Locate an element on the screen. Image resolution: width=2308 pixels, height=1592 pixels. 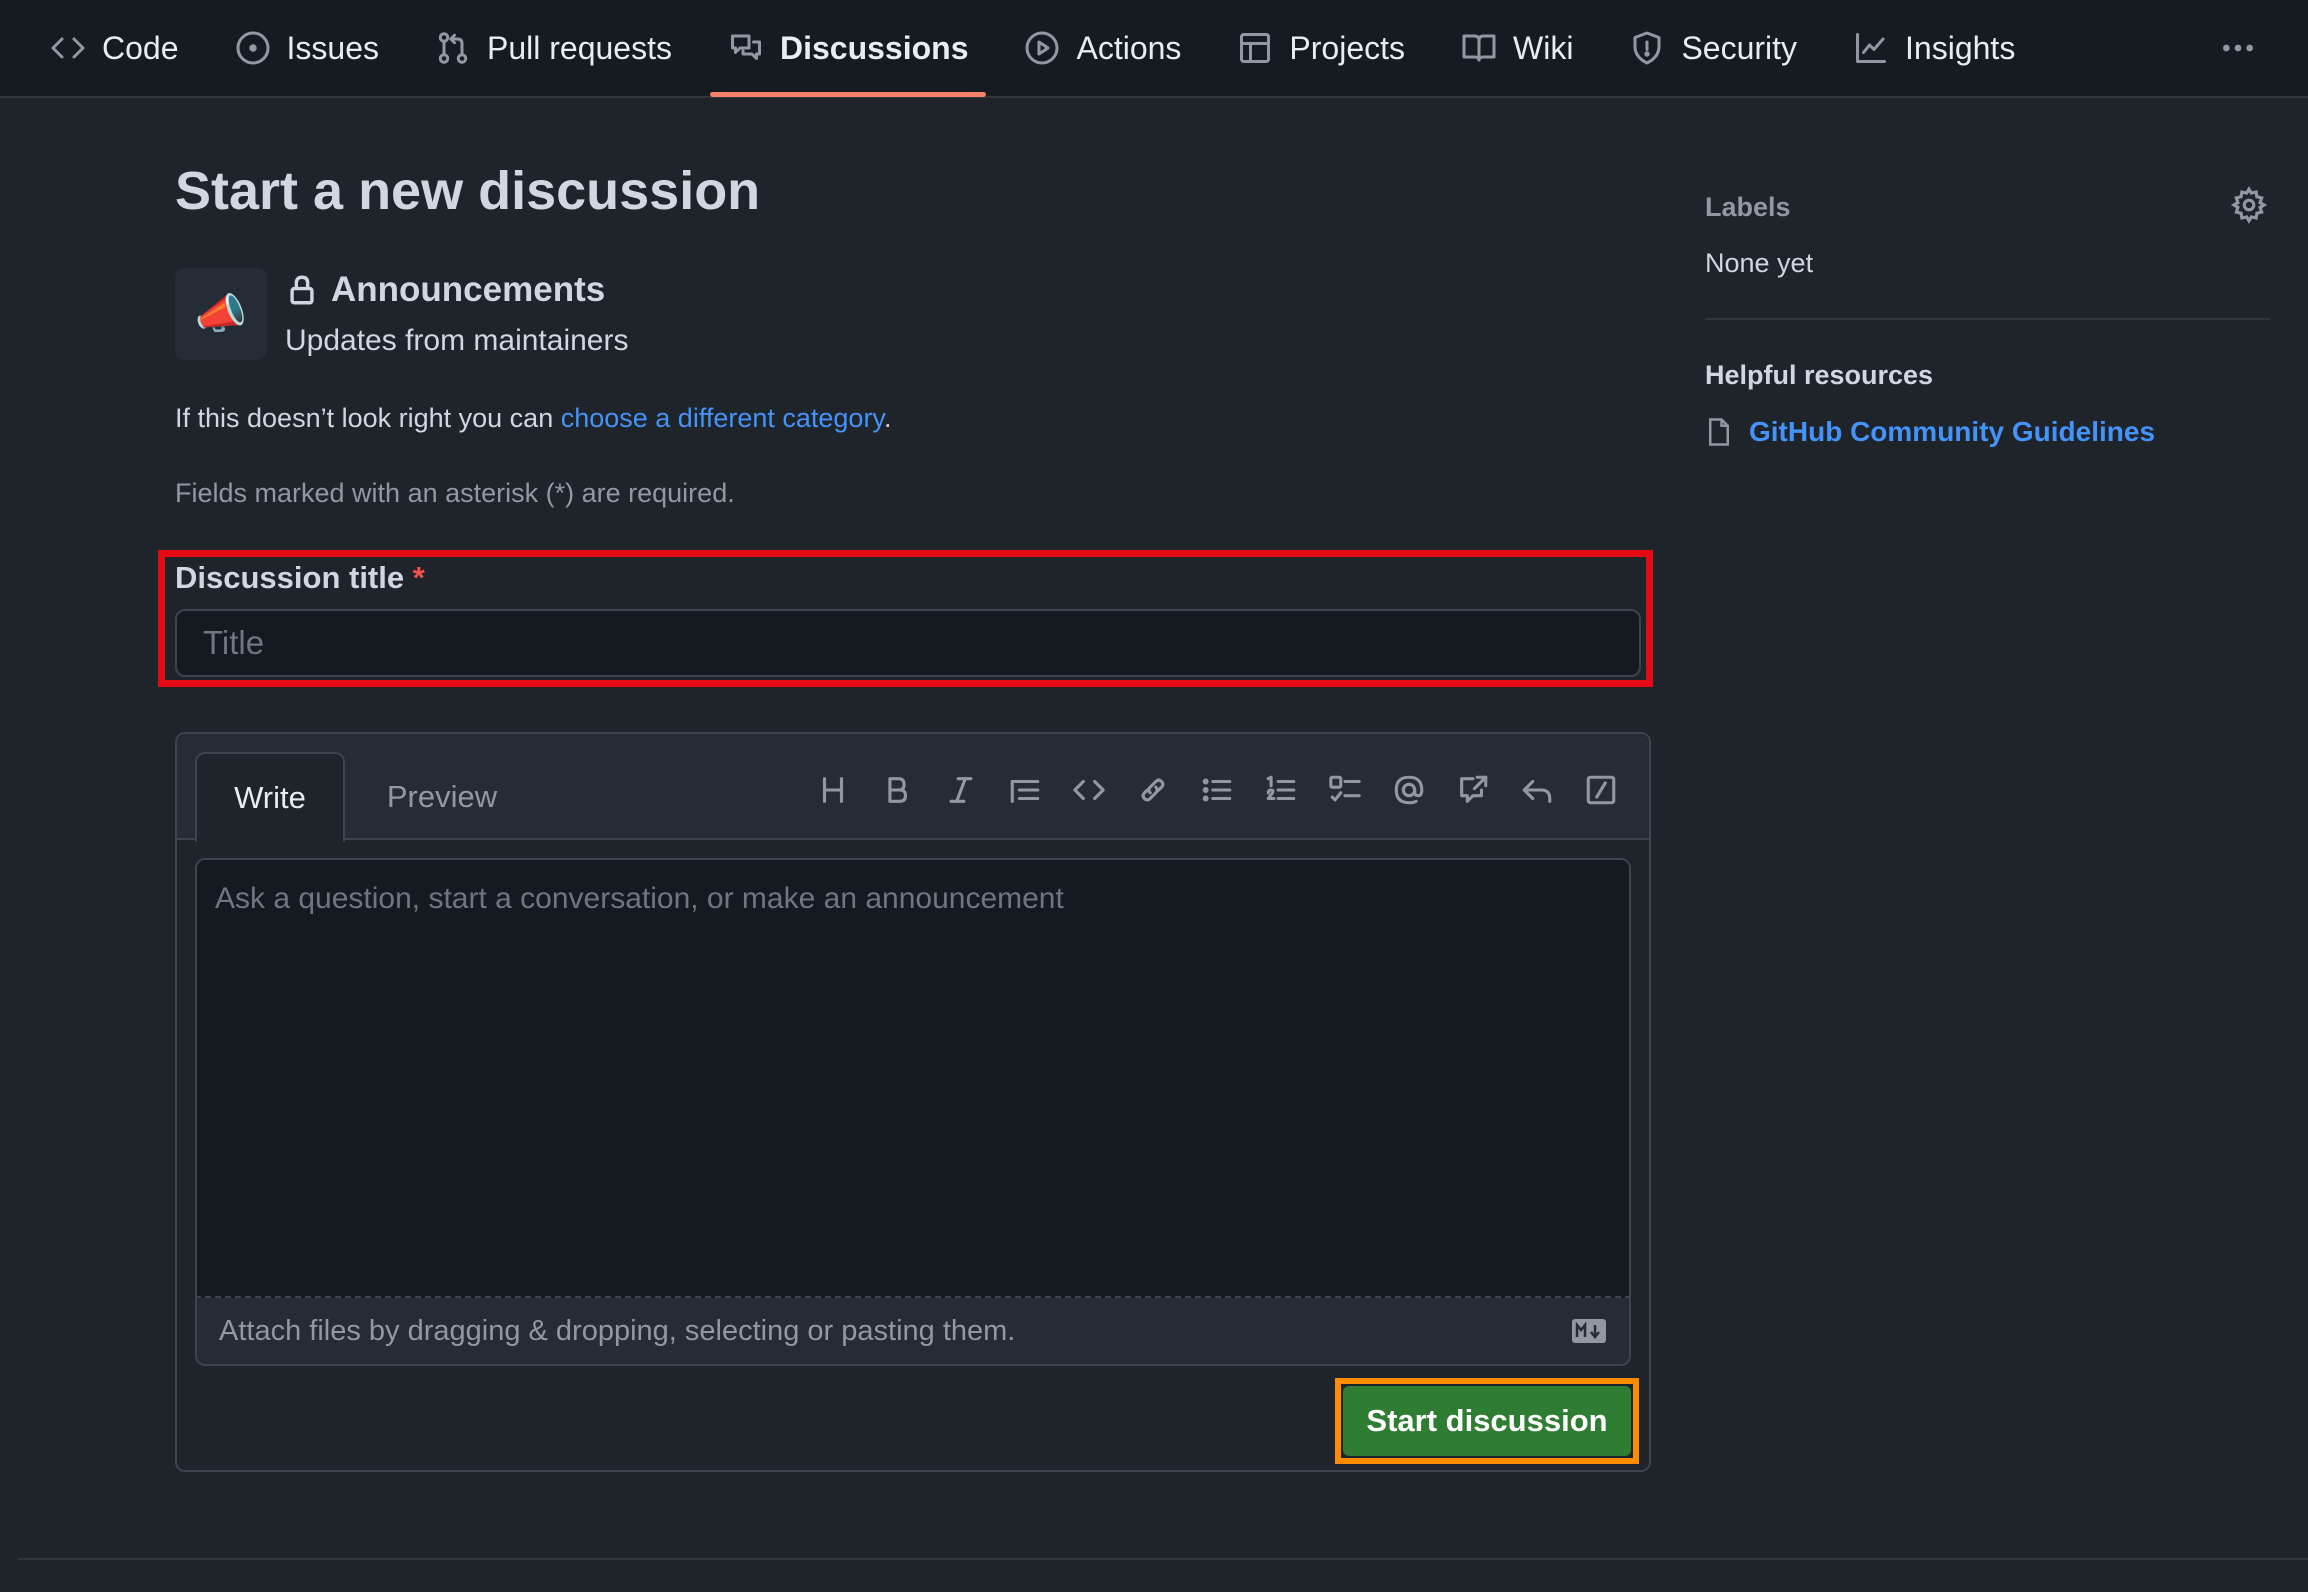
bold-icon is located at coordinates (898, 790).